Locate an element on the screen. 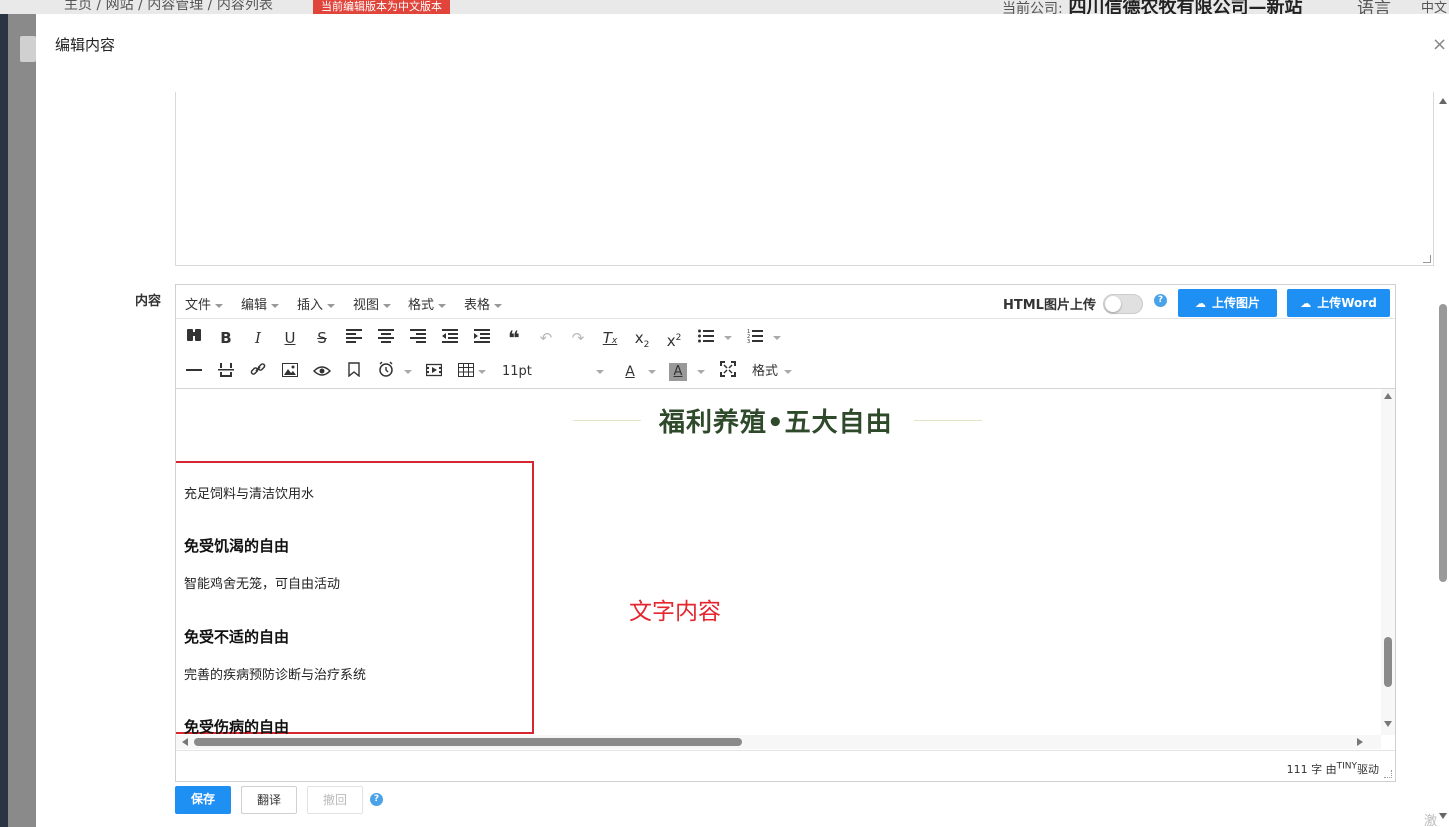  undo-button: 撤回 is located at coordinates (335, 800).